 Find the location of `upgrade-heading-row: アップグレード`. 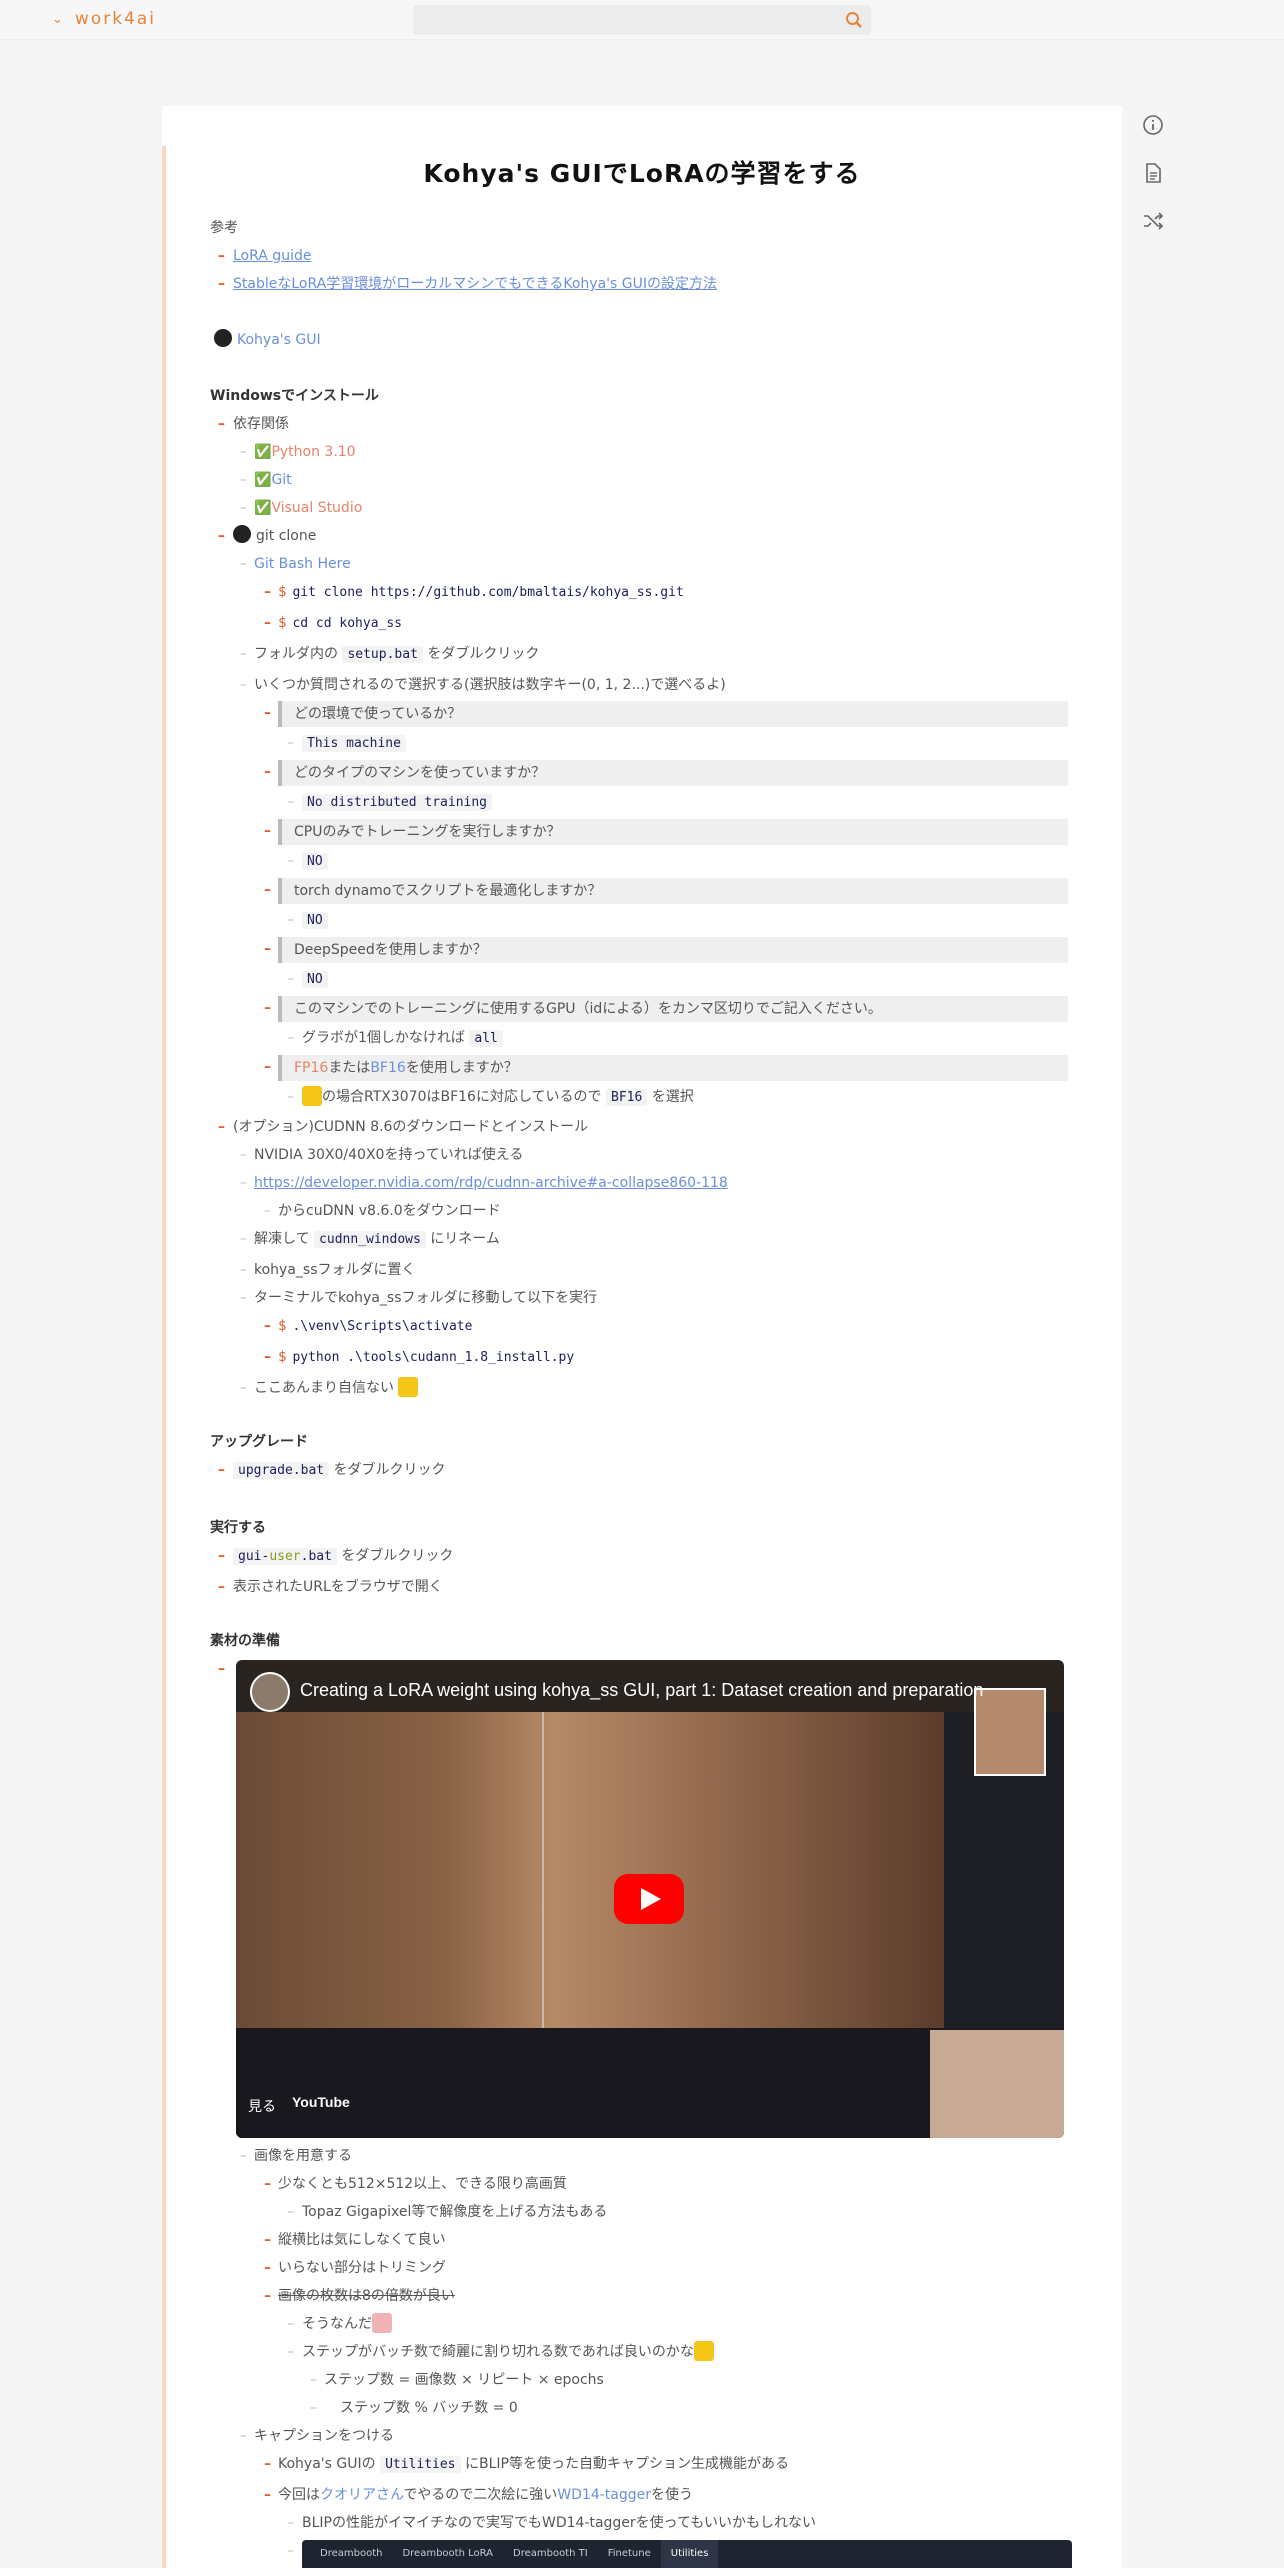

upgrade-heading-row: アップグレード is located at coordinates (650, 1442).